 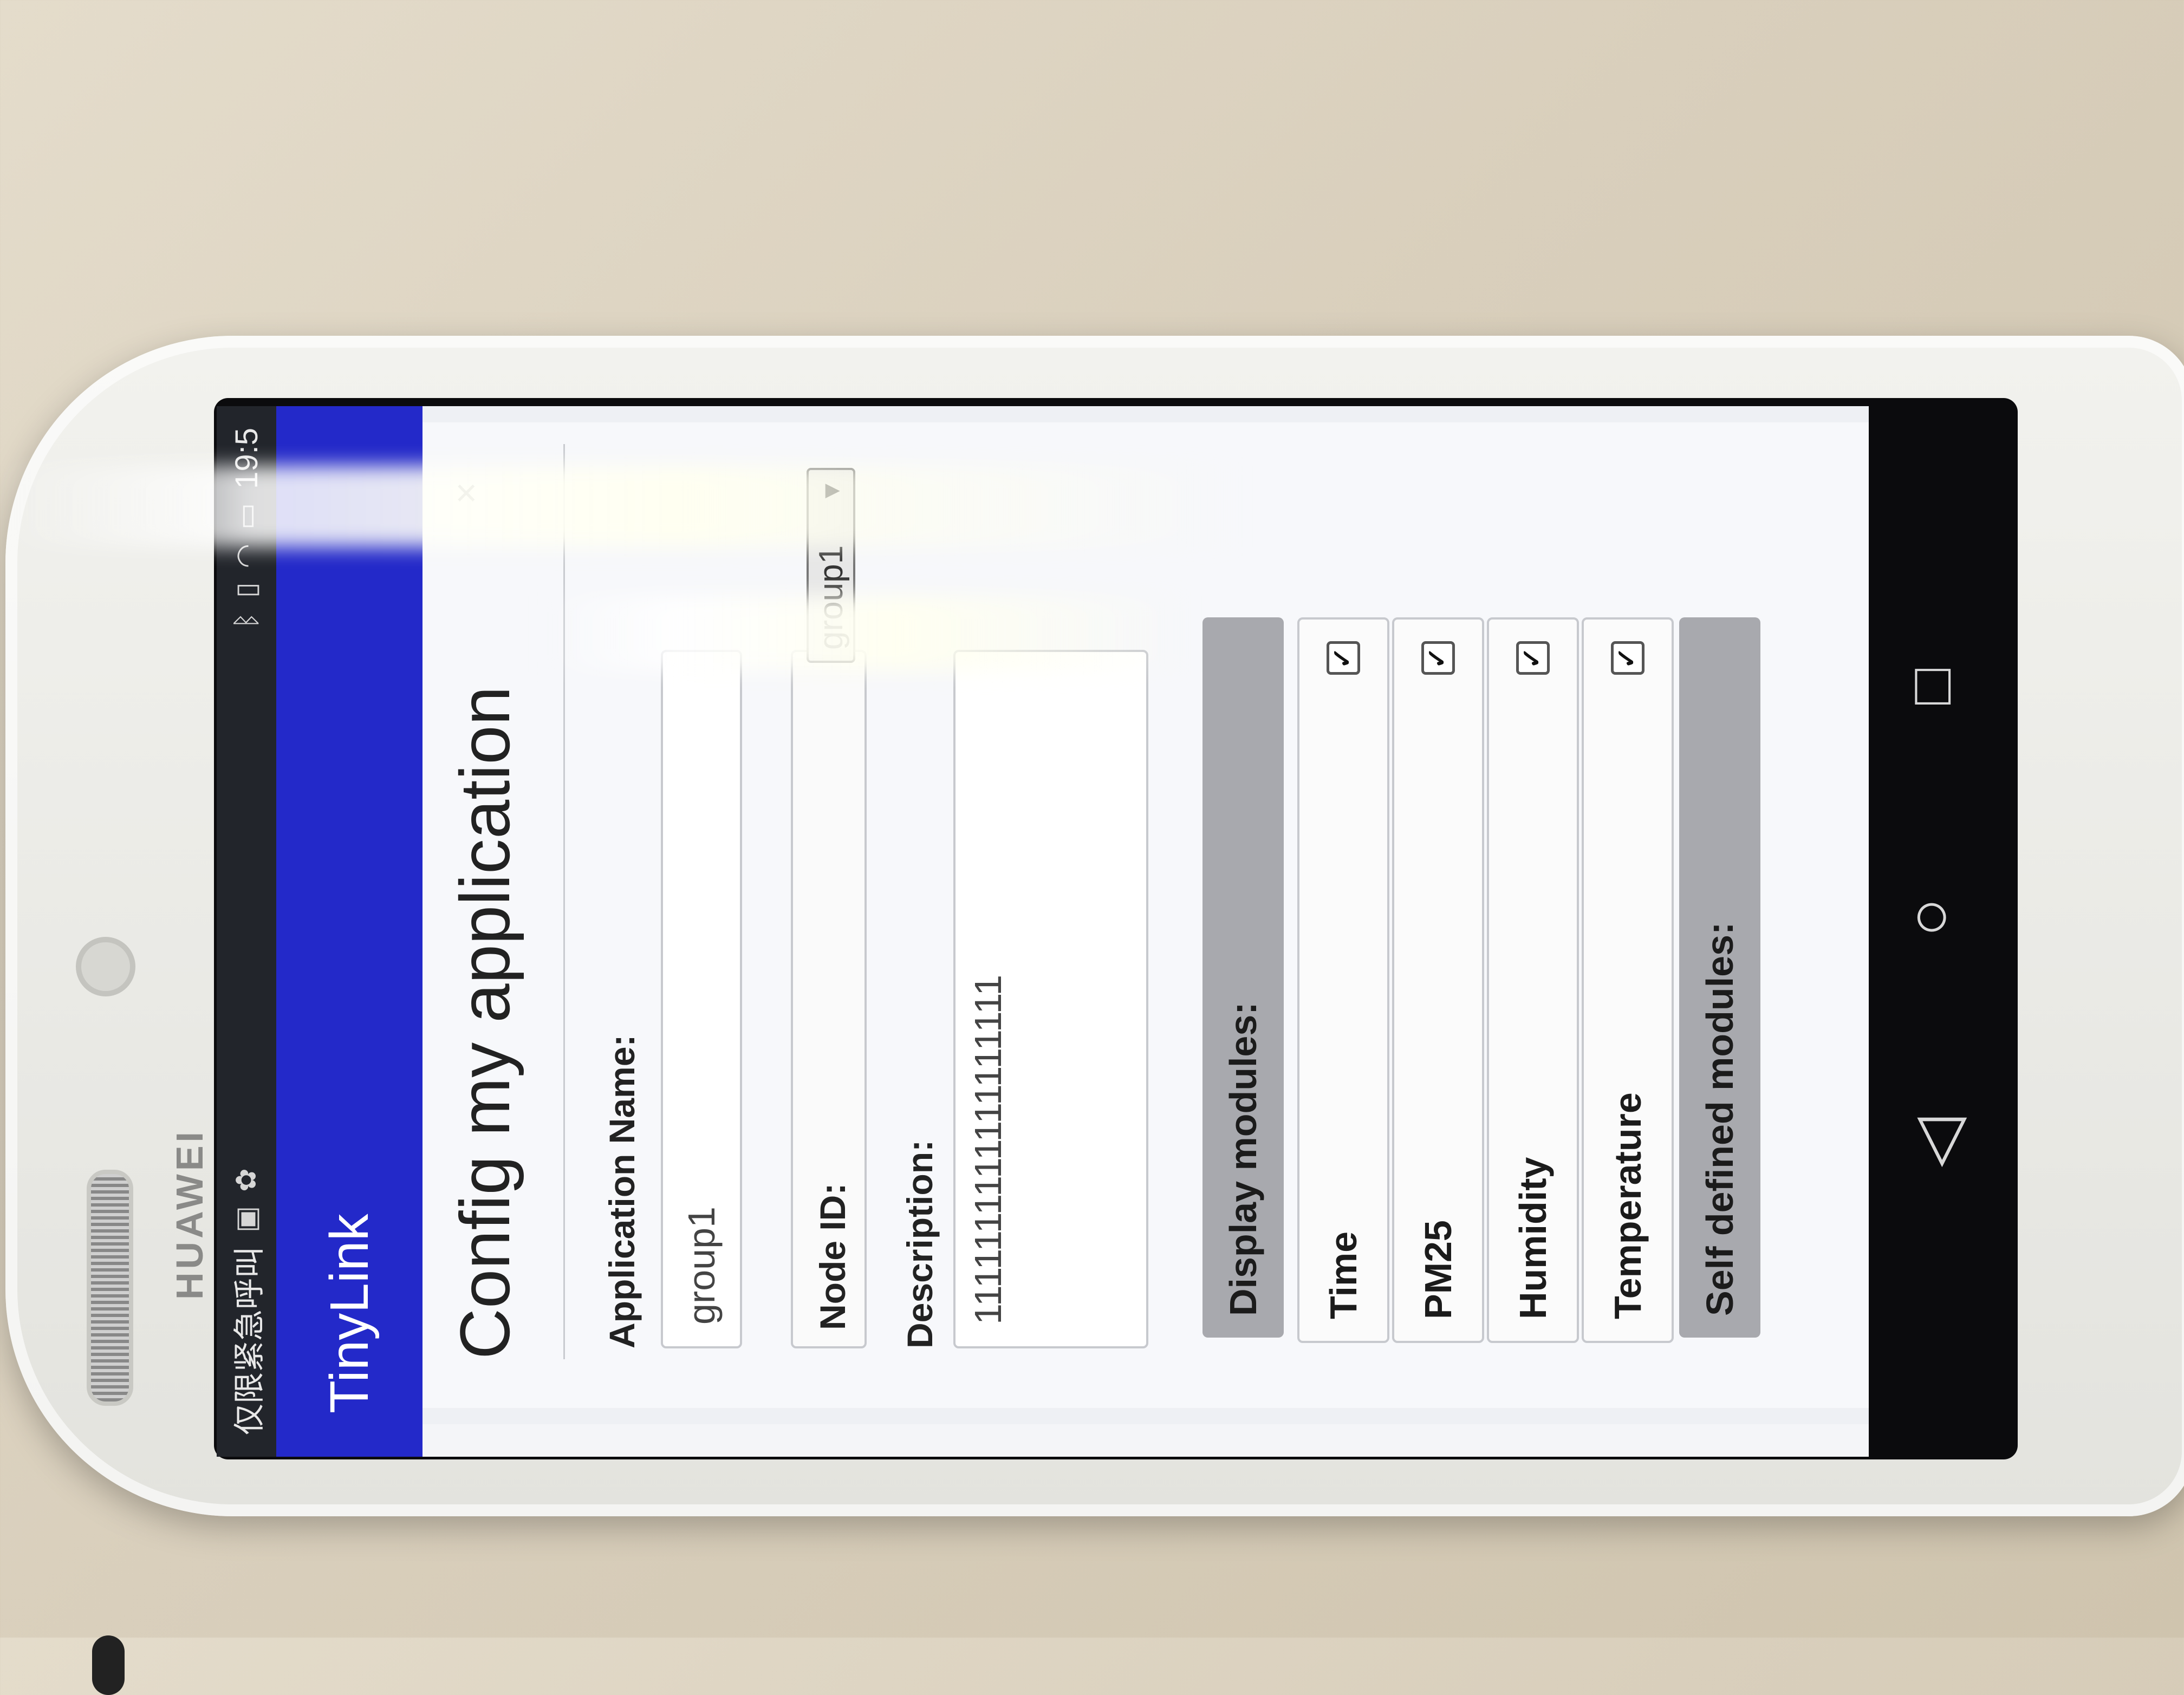 What do you see at coordinates (1628, 980) in the screenshot?
I see `module-row-temperature: Temperature ✓` at bounding box center [1628, 980].